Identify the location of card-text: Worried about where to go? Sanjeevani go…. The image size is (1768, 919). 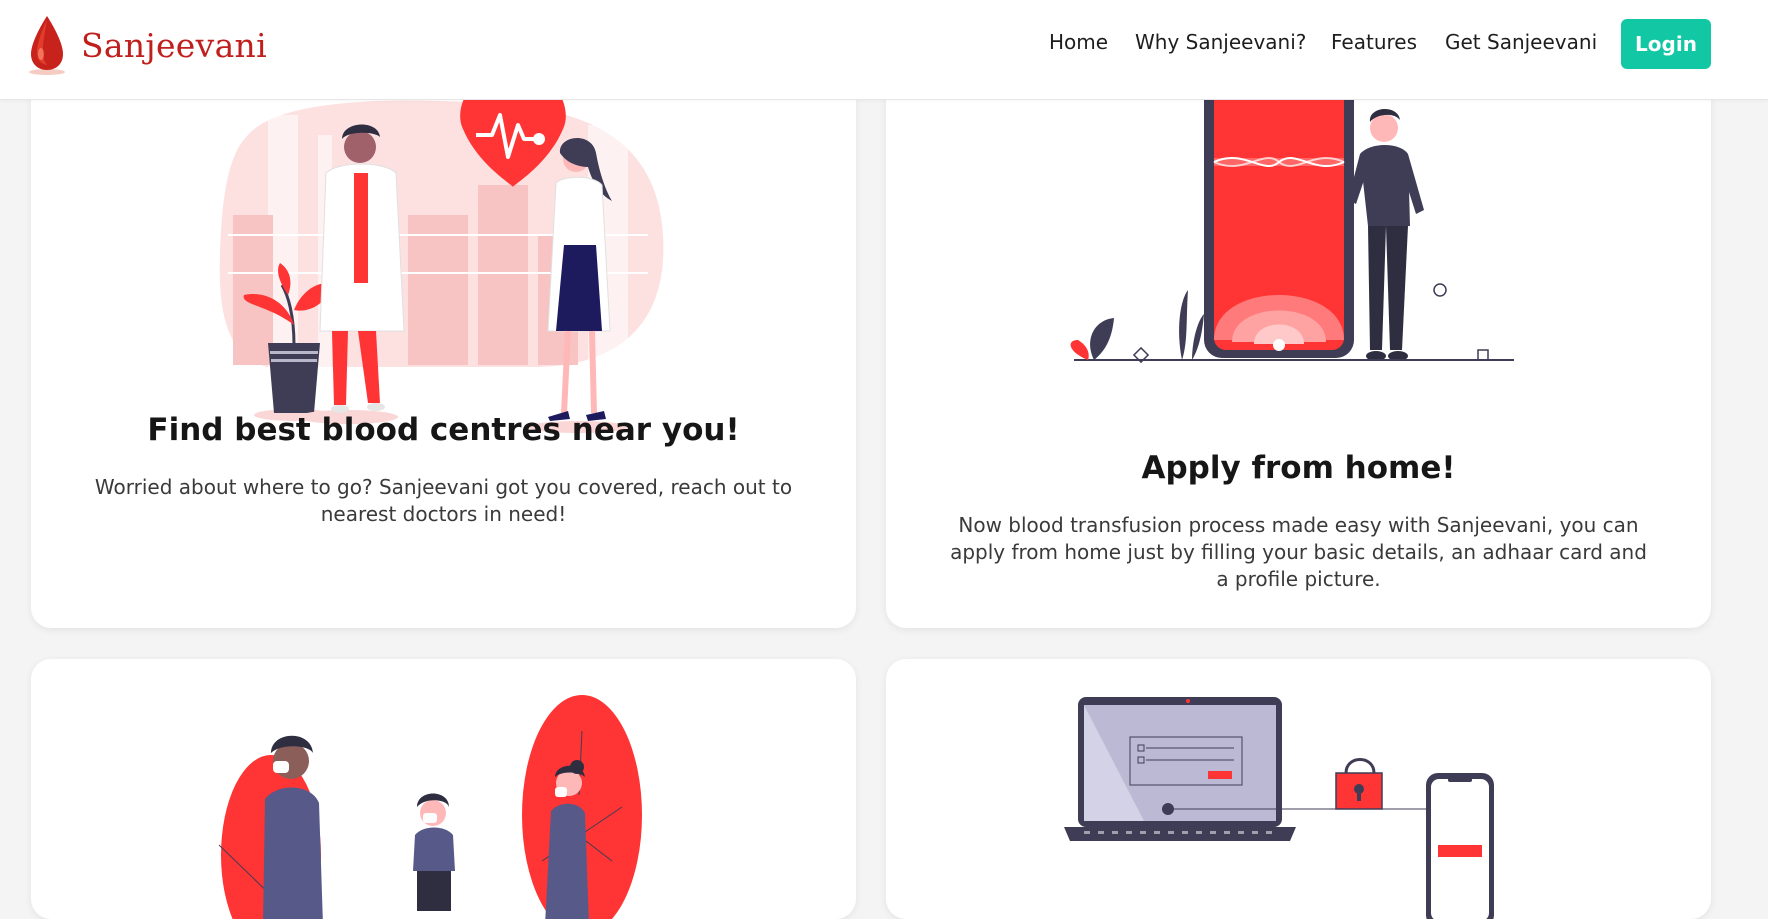
(443, 500).